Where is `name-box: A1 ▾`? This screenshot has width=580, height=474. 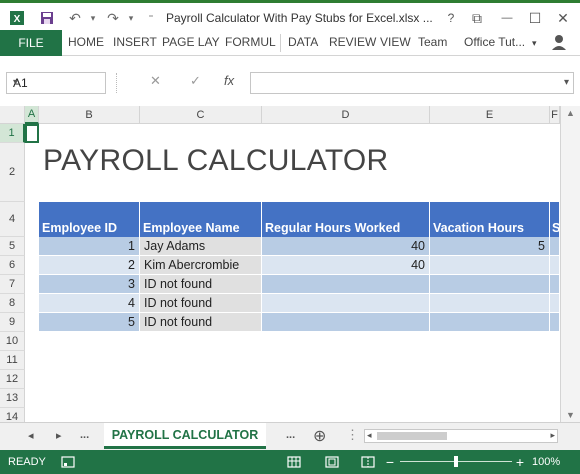
name-box: A1 ▾ is located at coordinates (56, 83).